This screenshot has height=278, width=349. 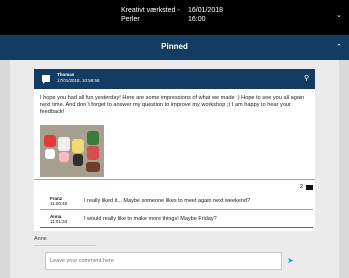 What do you see at coordinates (65, 245) in the screenshot?
I see `divider` at bounding box center [65, 245].